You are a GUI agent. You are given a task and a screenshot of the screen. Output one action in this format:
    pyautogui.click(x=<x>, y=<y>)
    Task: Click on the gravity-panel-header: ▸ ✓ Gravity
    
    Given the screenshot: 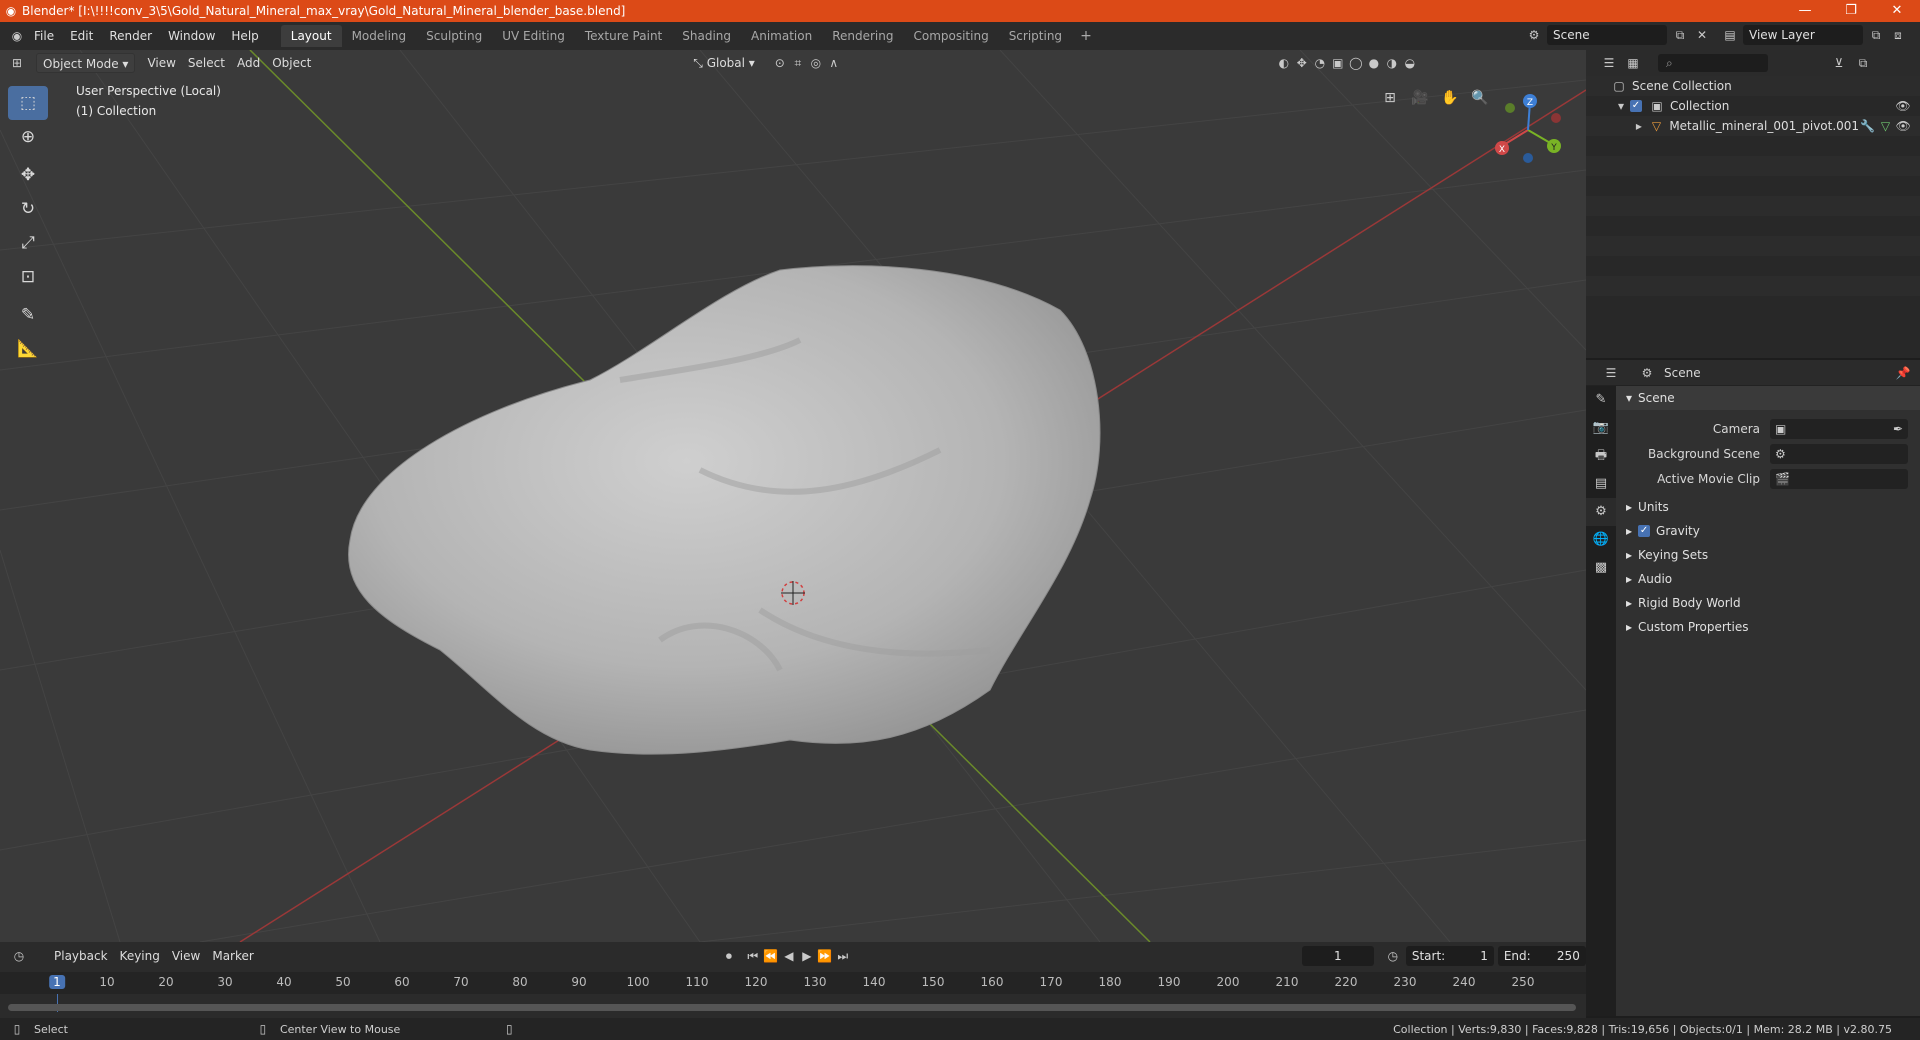 What is the action you would take?
    pyautogui.click(x=1768, y=531)
    